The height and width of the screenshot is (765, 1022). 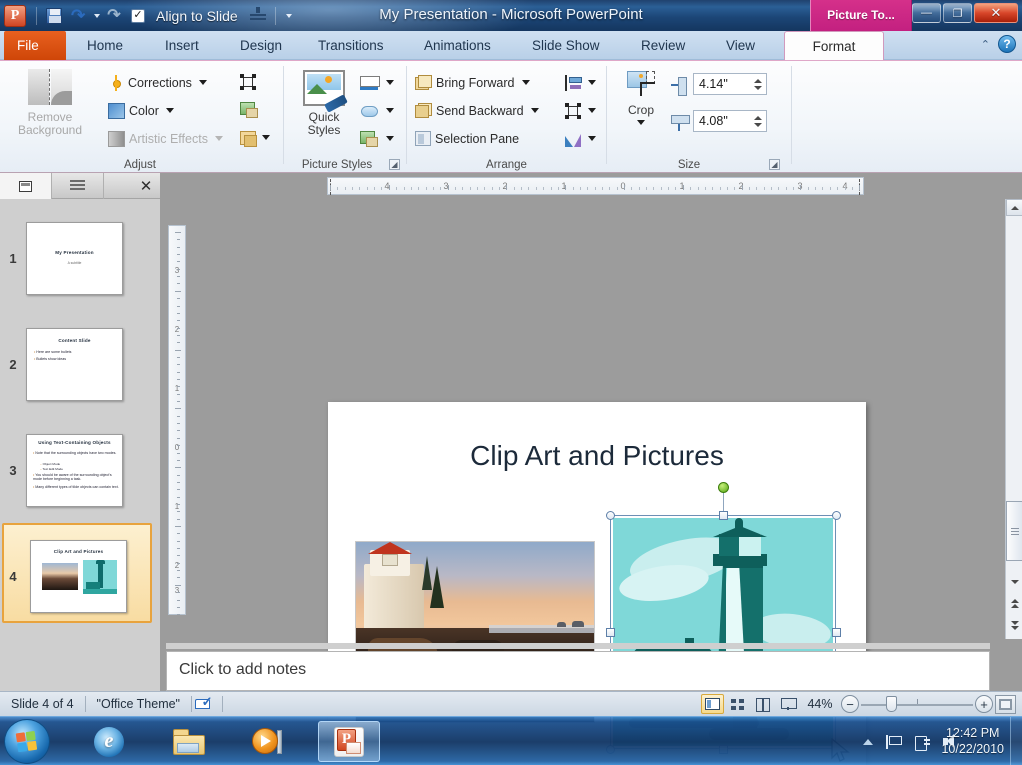 I want to click on redo-button: ↷, so click(x=114, y=15).